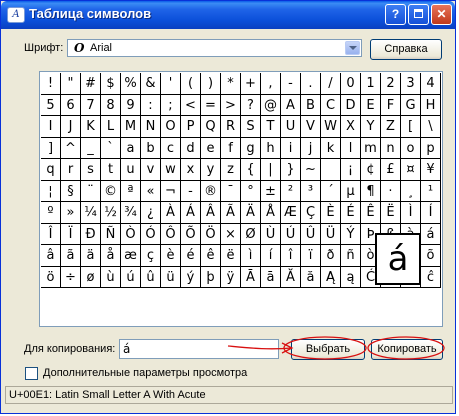 This screenshot has height=416, width=459. Describe the element at coordinates (171, 256) in the screenshot. I see `char-cell: è` at that location.